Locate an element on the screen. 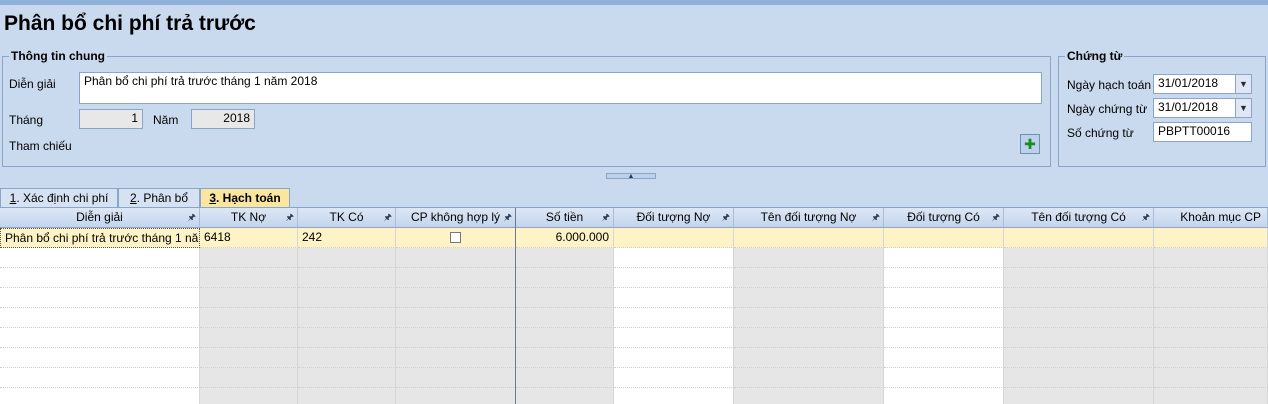  chevron-down-icon: ▼ is located at coordinates (1243, 84).